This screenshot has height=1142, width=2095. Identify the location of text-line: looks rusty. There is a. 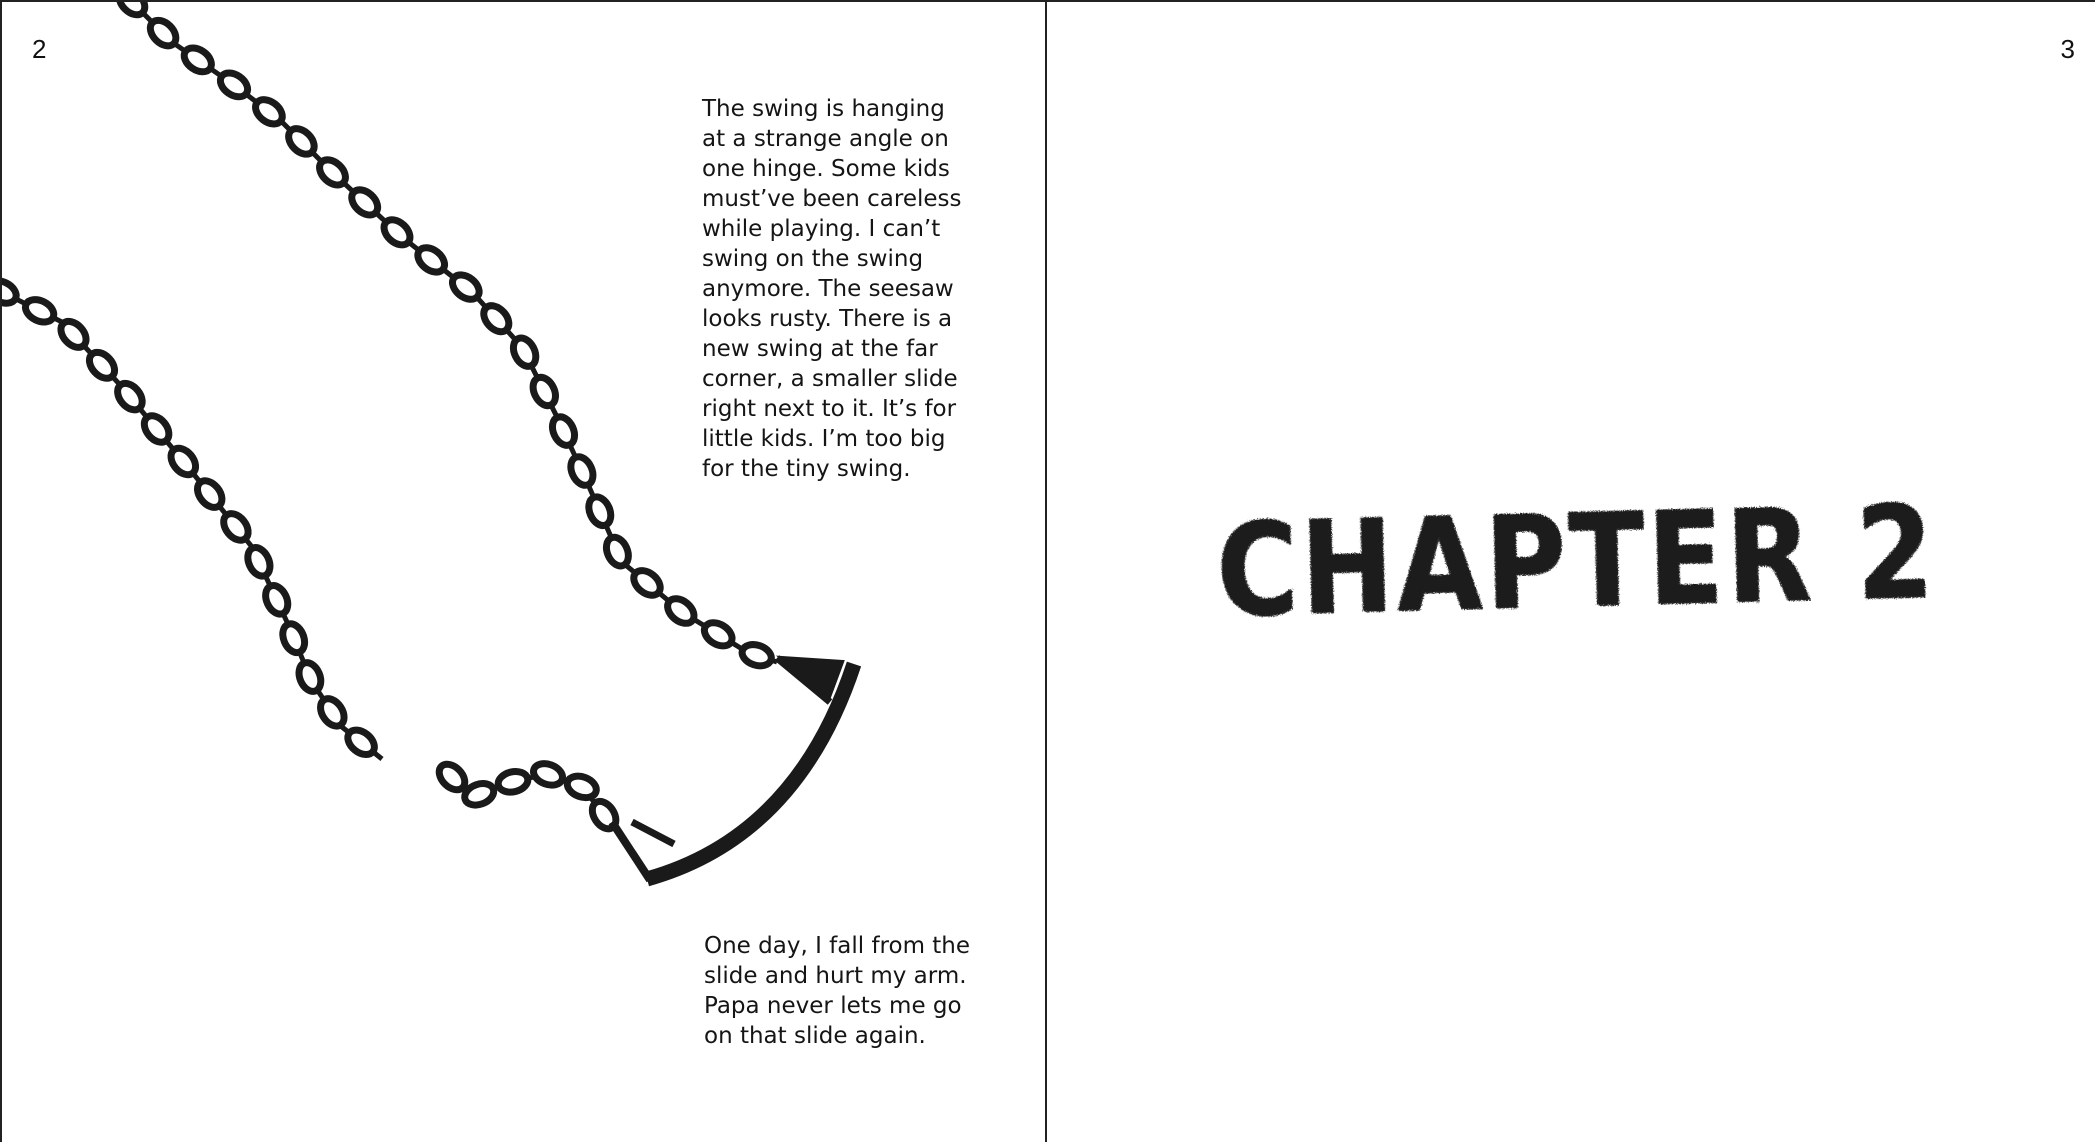
(827, 319).